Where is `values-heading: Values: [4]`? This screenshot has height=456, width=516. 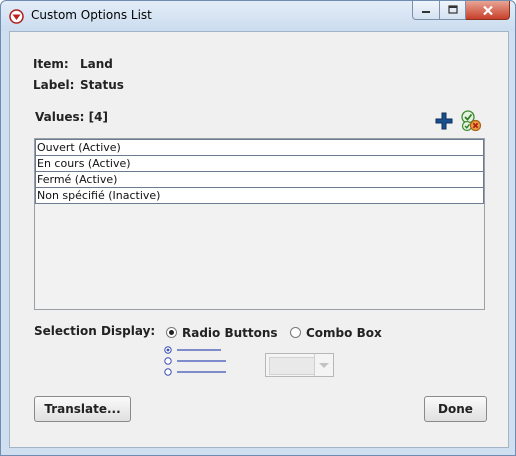 values-heading: Values: [4] is located at coordinates (71, 117).